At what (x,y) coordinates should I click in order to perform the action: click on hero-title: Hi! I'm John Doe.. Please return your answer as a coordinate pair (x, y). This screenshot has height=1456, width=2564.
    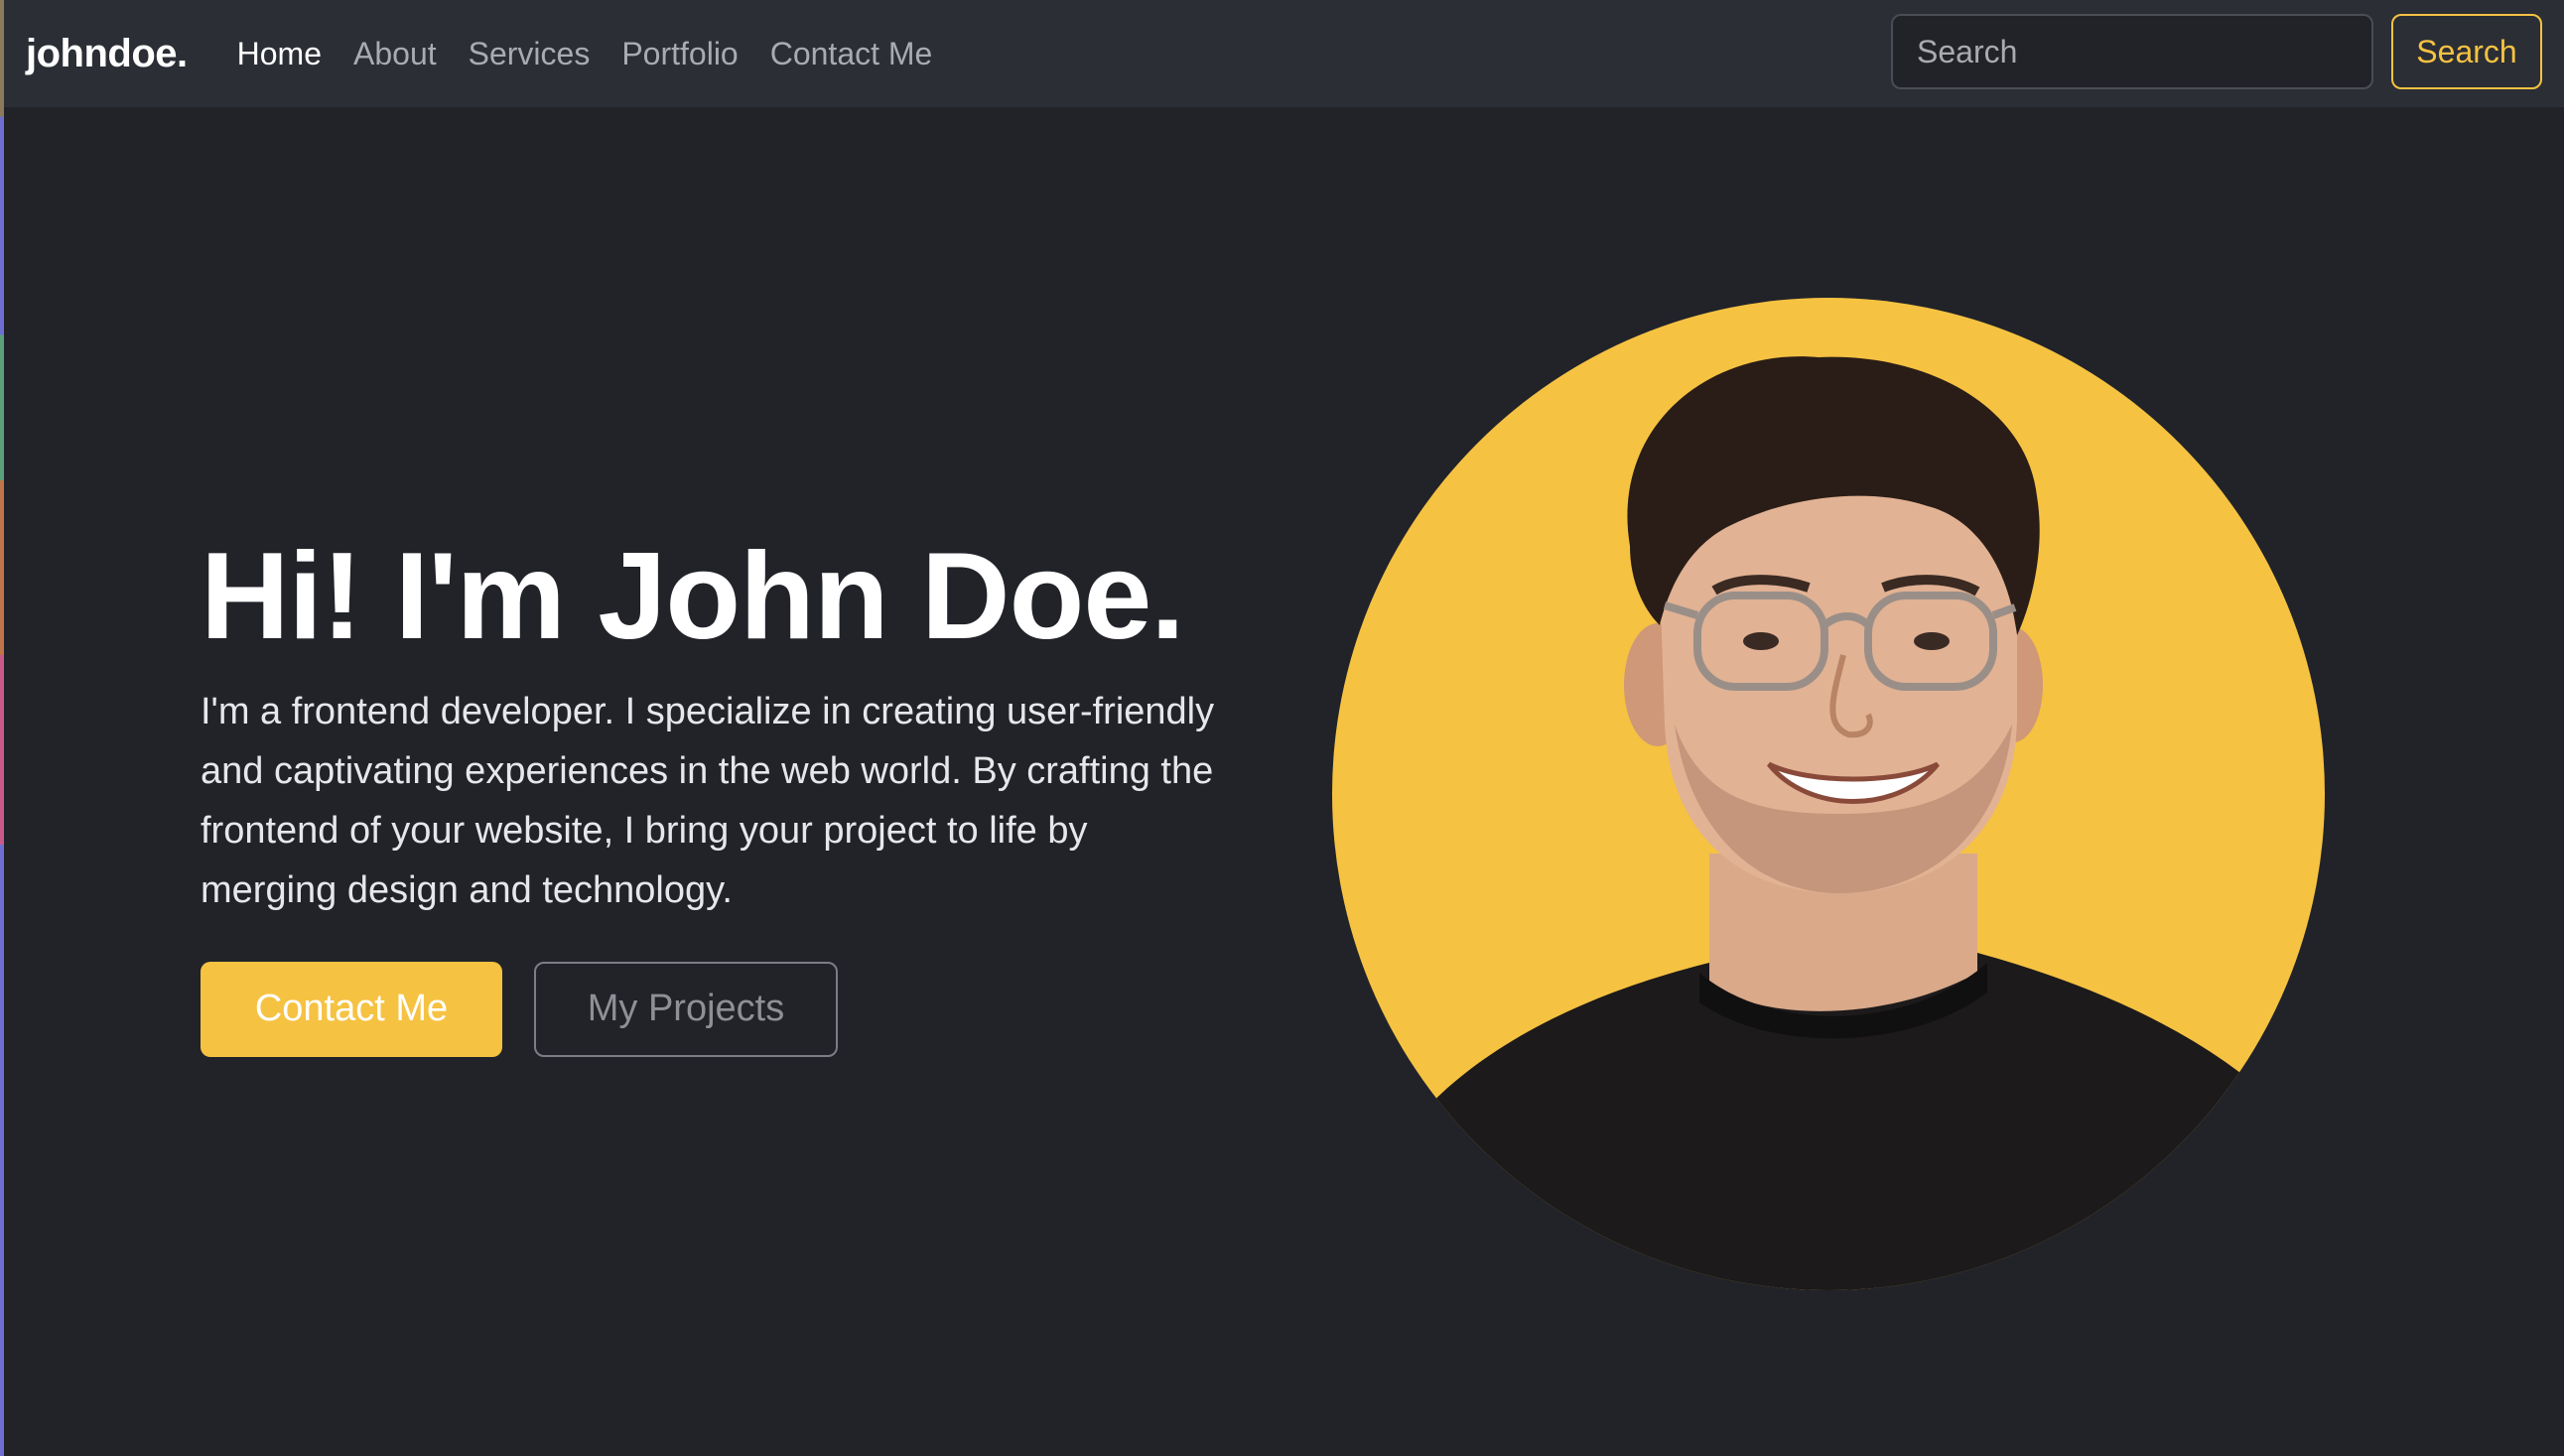
    Looking at the image, I should click on (693, 596).